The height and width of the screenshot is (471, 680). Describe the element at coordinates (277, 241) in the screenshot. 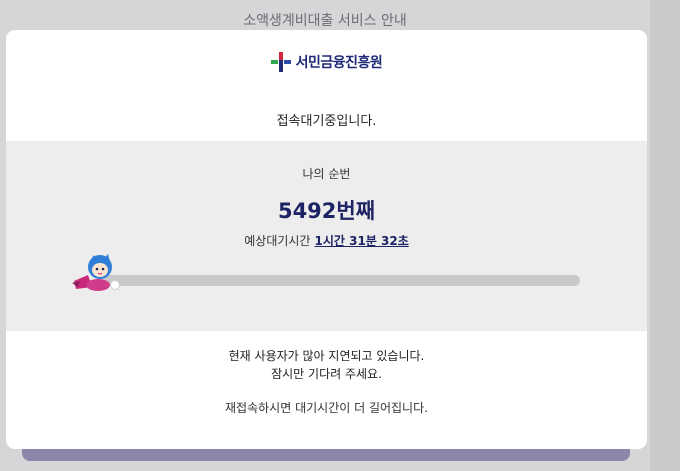

I see `estimated-wait-label: 예상대기시간` at that location.